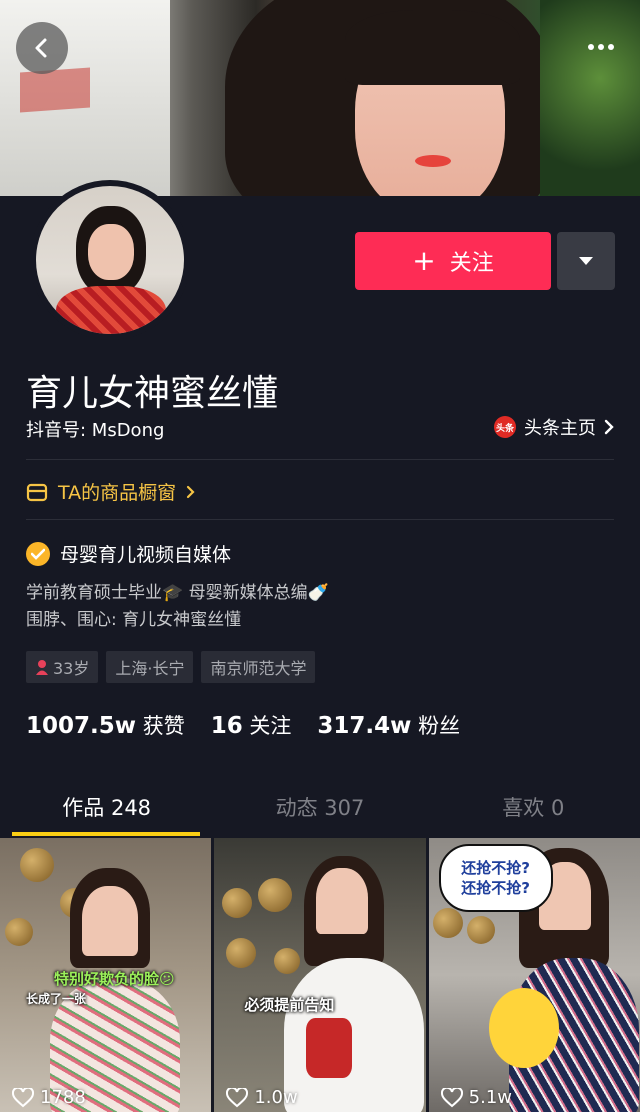  I want to click on verified-check-icon, so click(38, 553).